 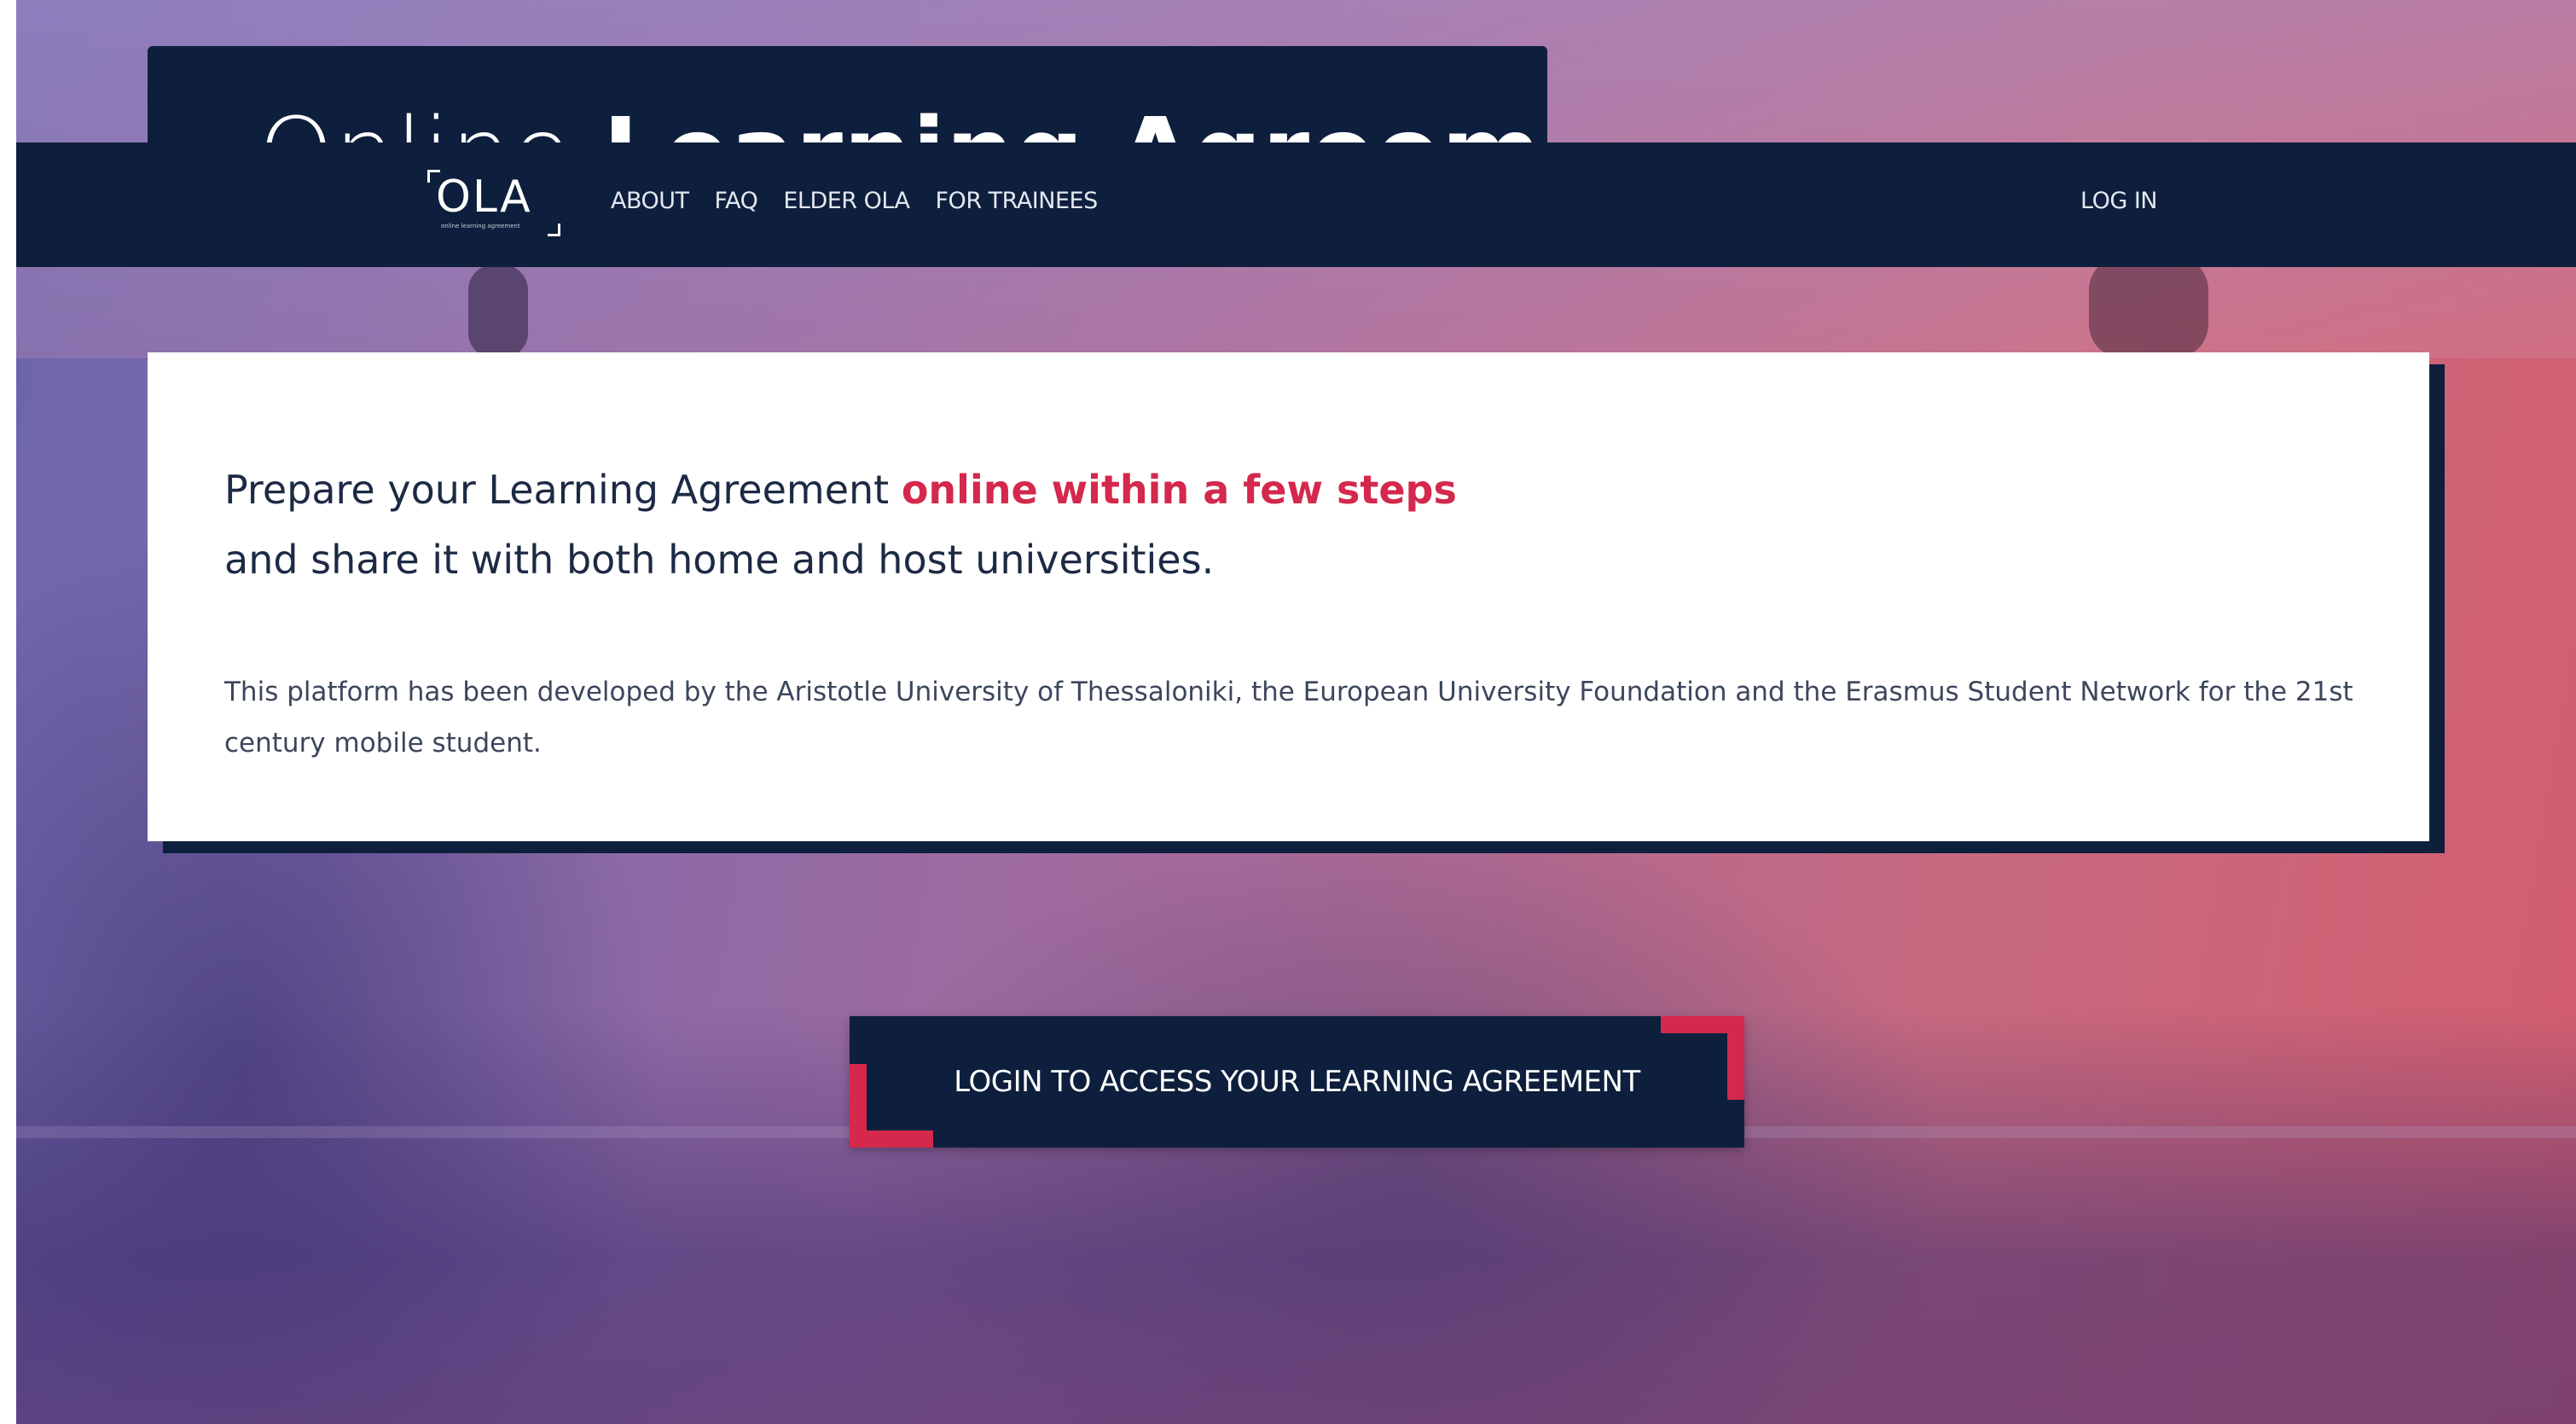 I want to click on login-access-agreement-button: LOGIN TO ACCESS YOUR LEARNING AGREEMENT, so click(x=1297, y=1082).